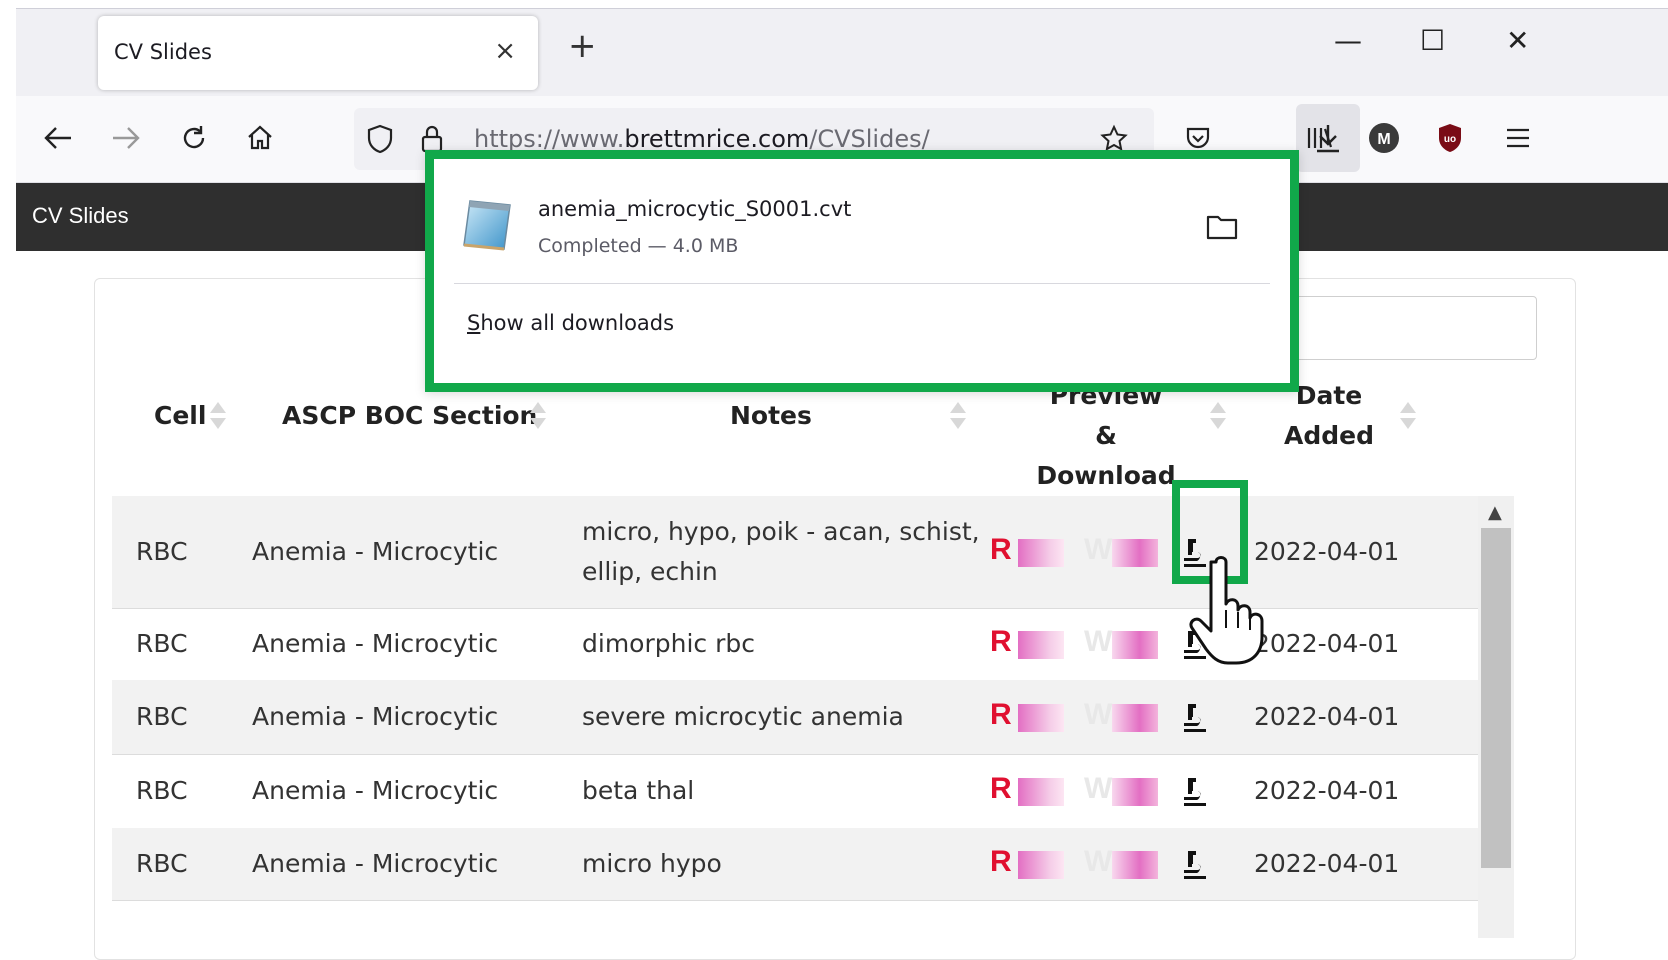 Image resolution: width=1668 pixels, height=960 pixels. Describe the element at coordinates (1226, 610) in the screenshot. I see `hand-cursor-icon` at that location.